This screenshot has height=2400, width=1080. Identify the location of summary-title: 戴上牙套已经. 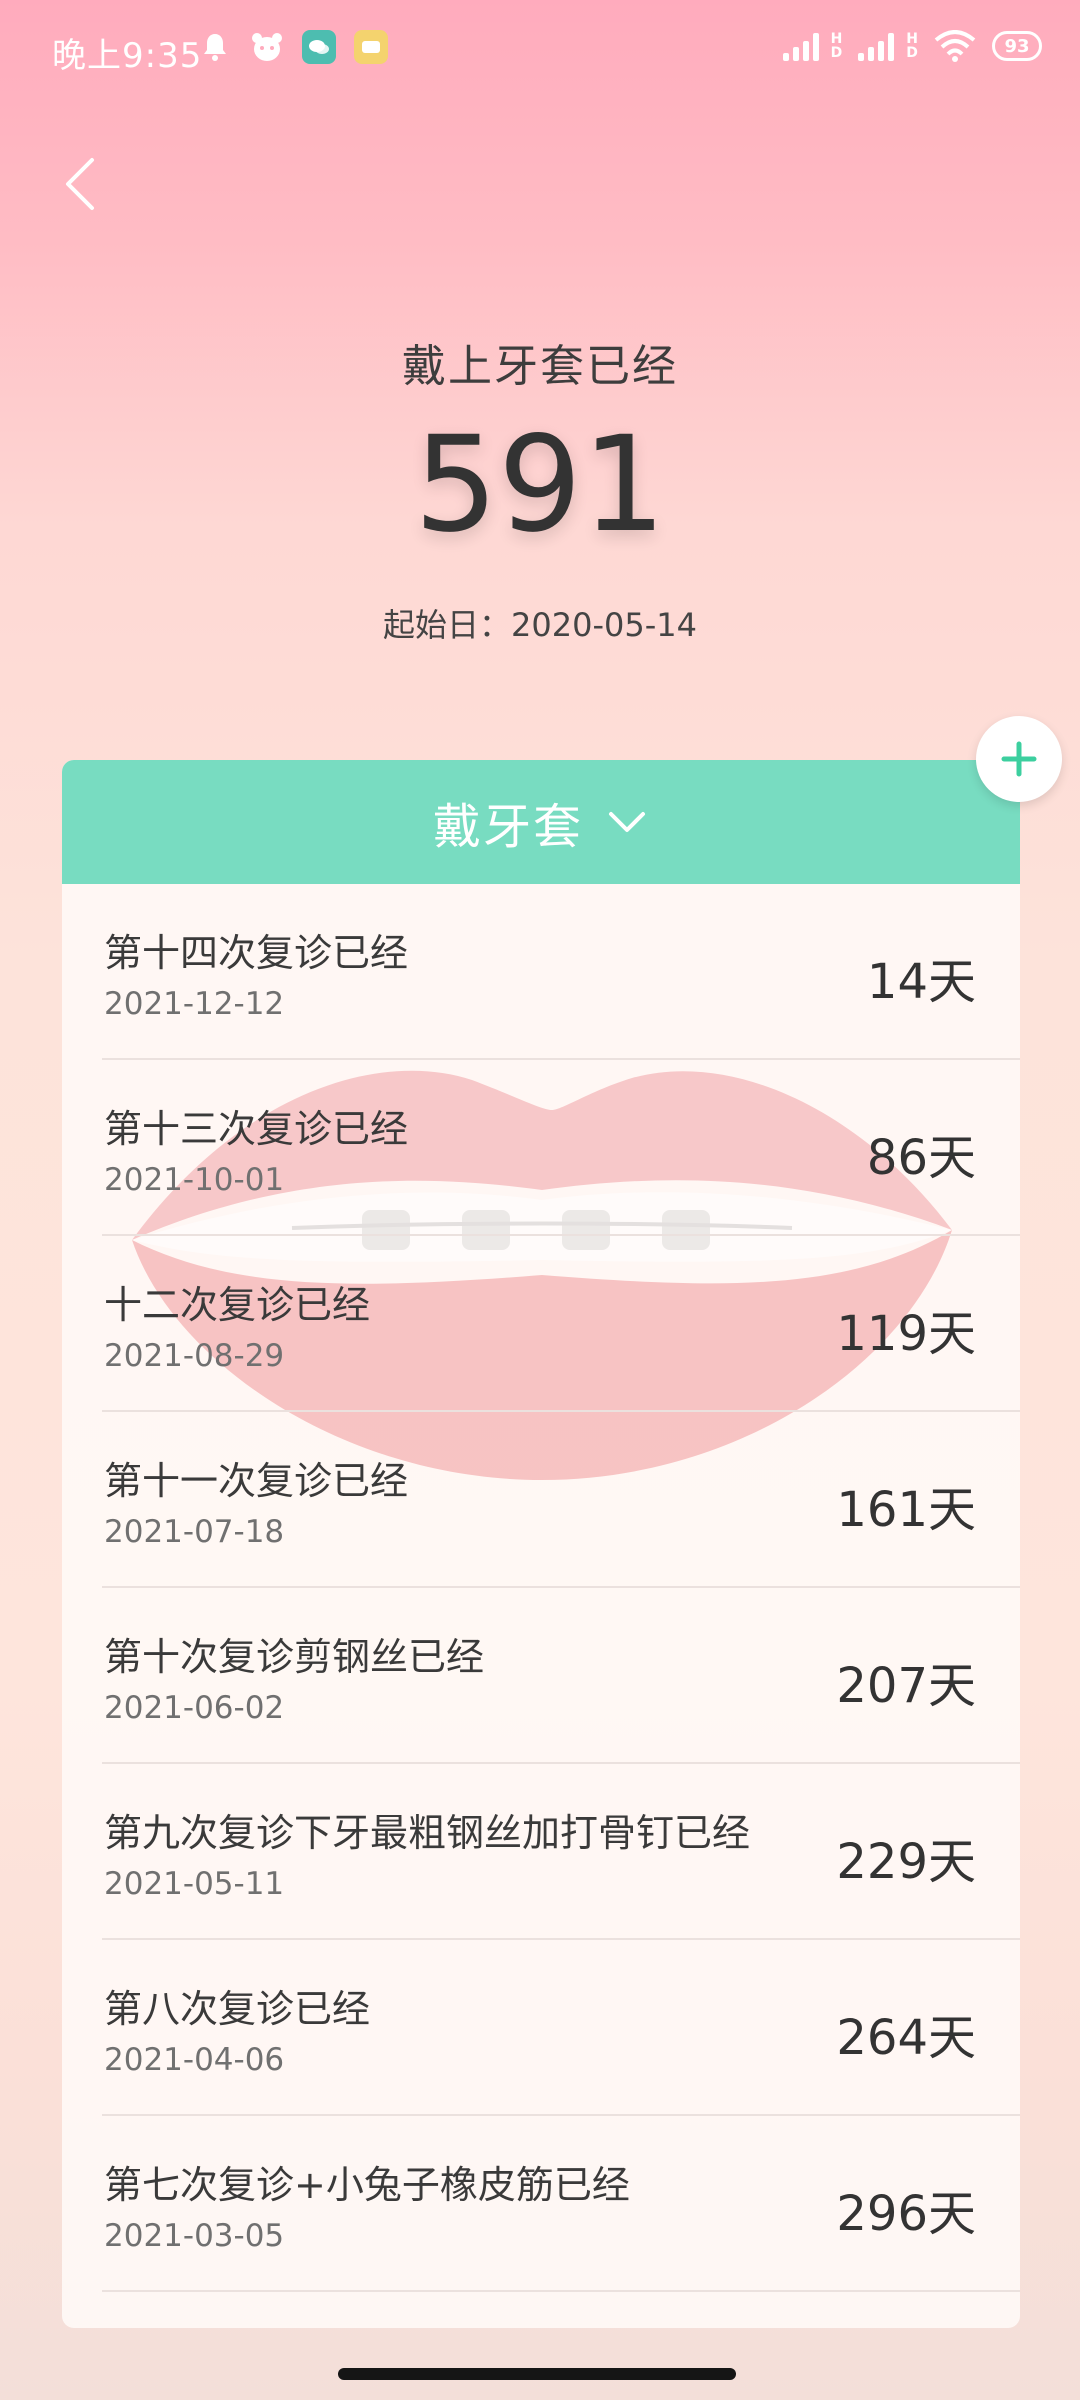
(540, 366).